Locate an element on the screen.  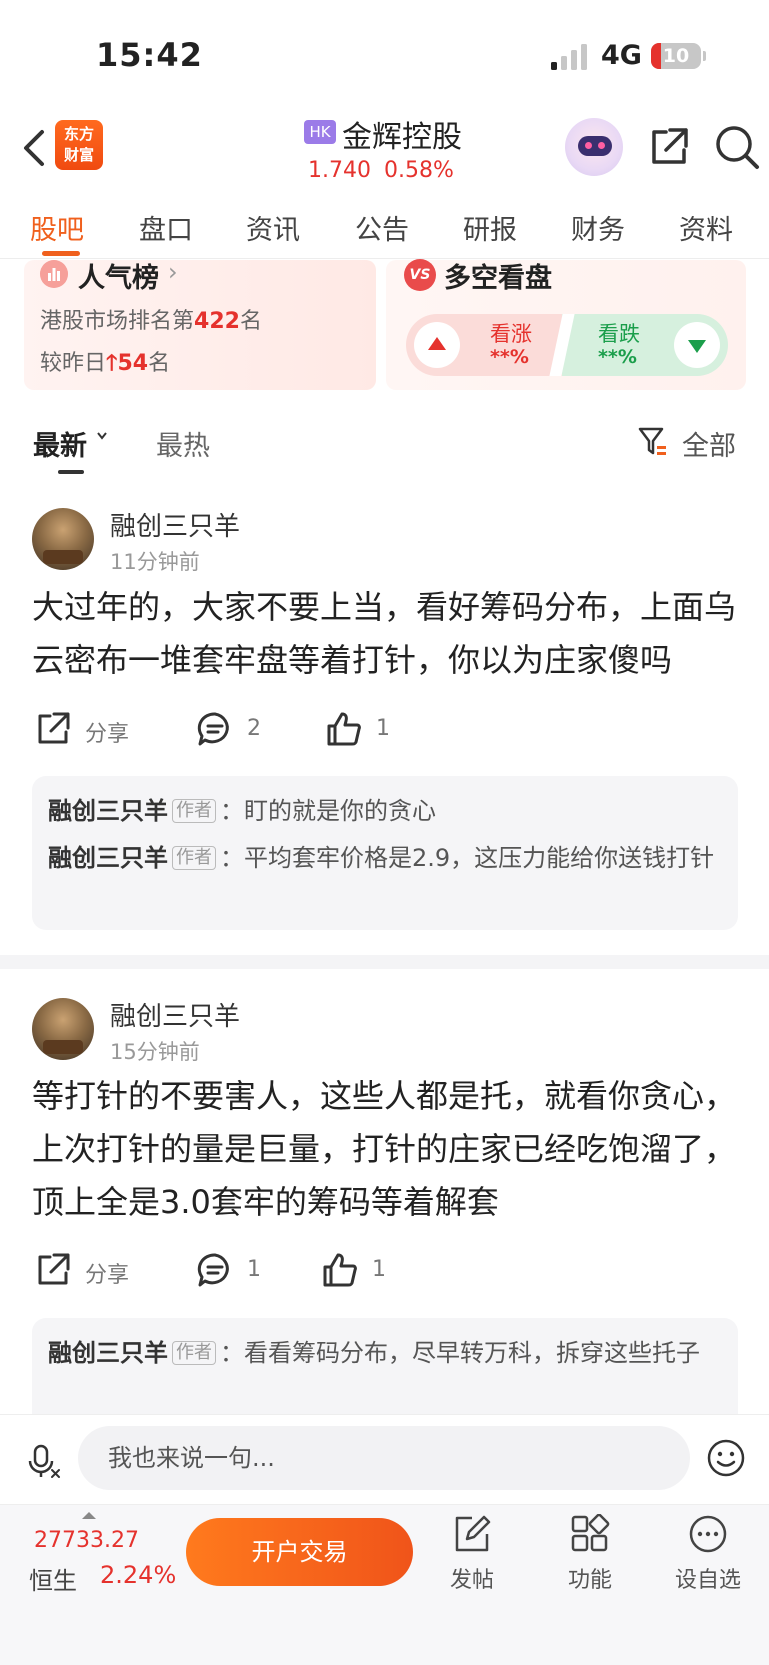
rank-change-suffix: 名 is located at coordinates (159, 363).